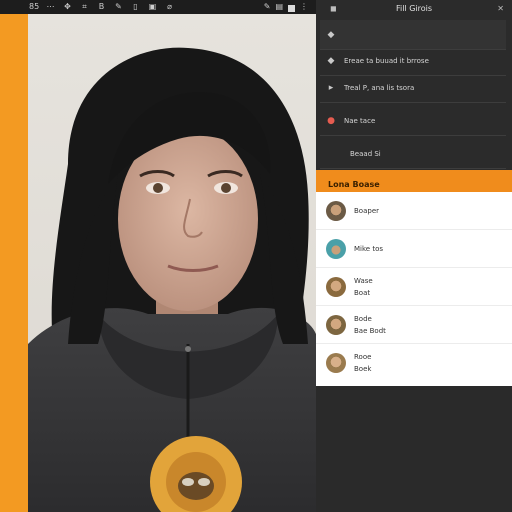  What do you see at coordinates (14, 256) in the screenshot?
I see `left-border` at bounding box center [14, 256].